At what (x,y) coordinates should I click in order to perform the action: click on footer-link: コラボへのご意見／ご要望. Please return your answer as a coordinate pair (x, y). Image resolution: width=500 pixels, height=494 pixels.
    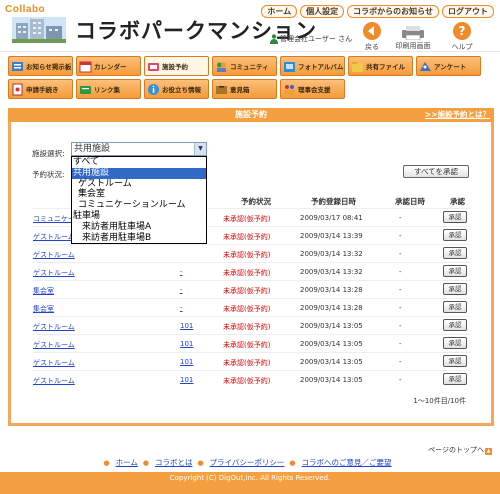
    Looking at the image, I should click on (347, 462).